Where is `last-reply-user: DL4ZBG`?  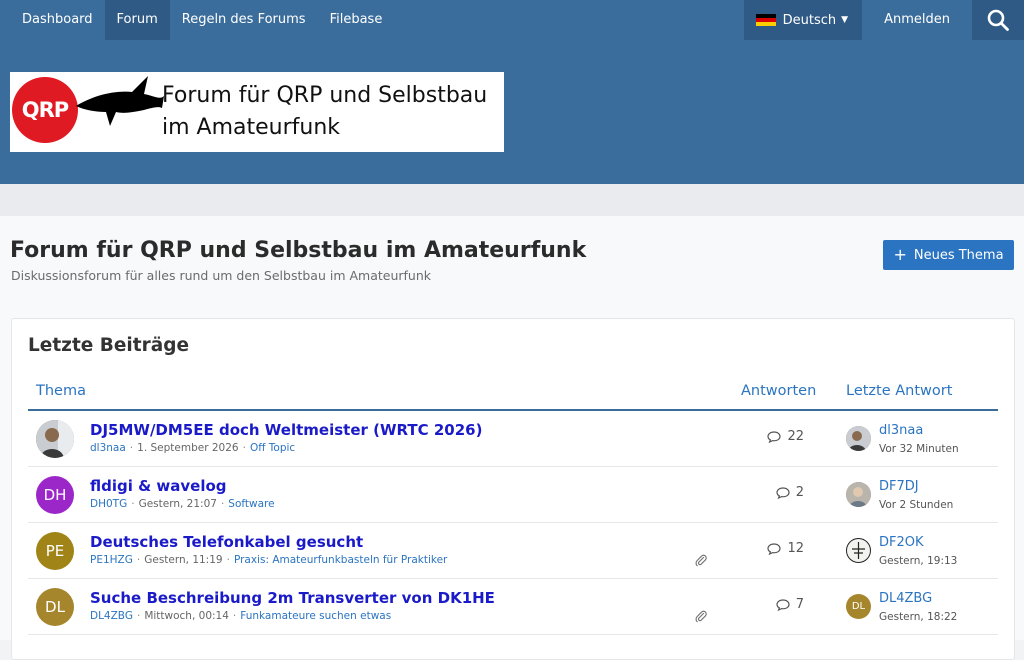 last-reply-user: DL4ZBG is located at coordinates (905, 598).